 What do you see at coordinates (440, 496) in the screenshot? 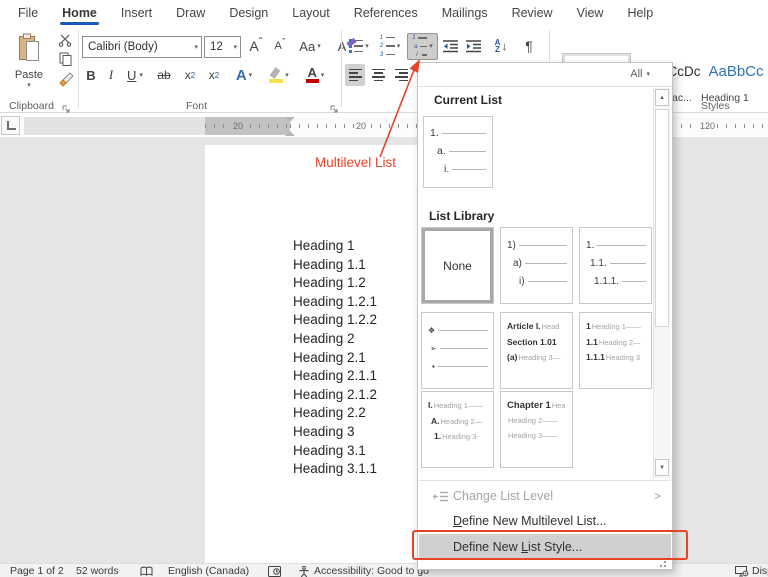
I see `change-list-level-icon` at bounding box center [440, 496].